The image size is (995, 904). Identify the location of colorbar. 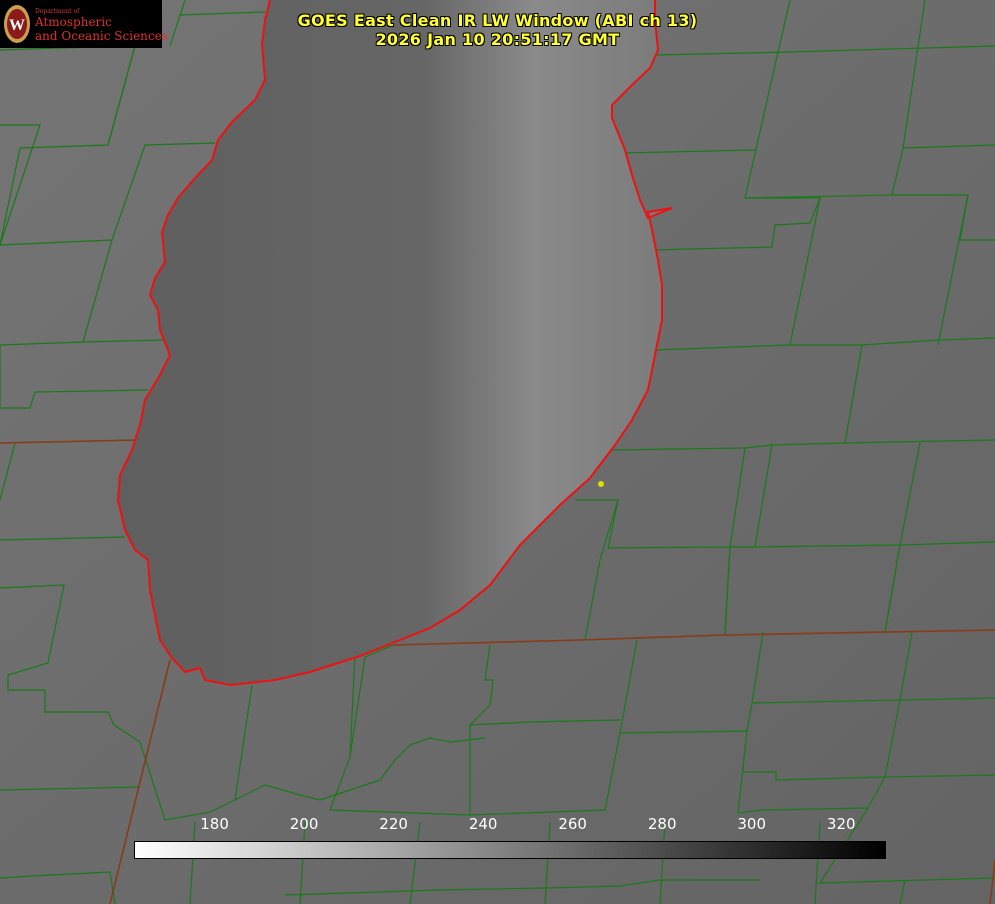
(510, 850).